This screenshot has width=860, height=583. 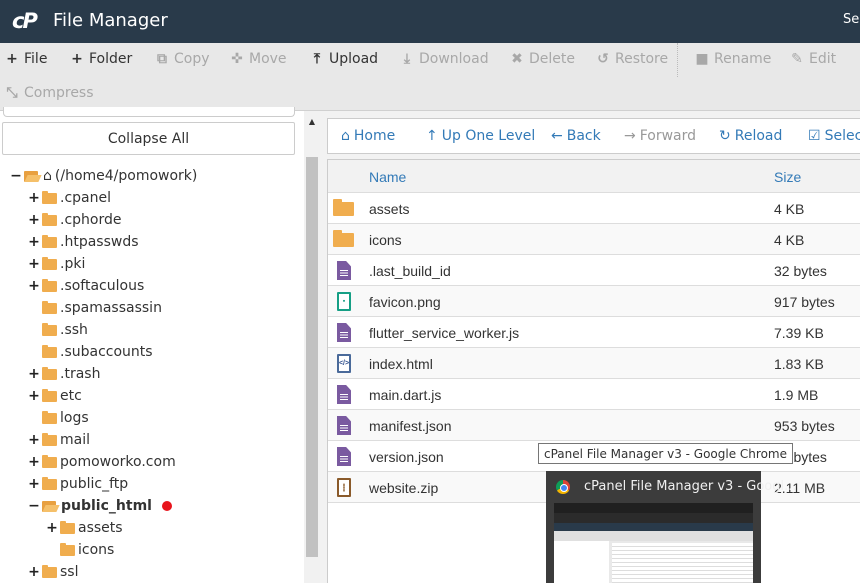 I want to click on column-header-name: Name, so click(x=387, y=177).